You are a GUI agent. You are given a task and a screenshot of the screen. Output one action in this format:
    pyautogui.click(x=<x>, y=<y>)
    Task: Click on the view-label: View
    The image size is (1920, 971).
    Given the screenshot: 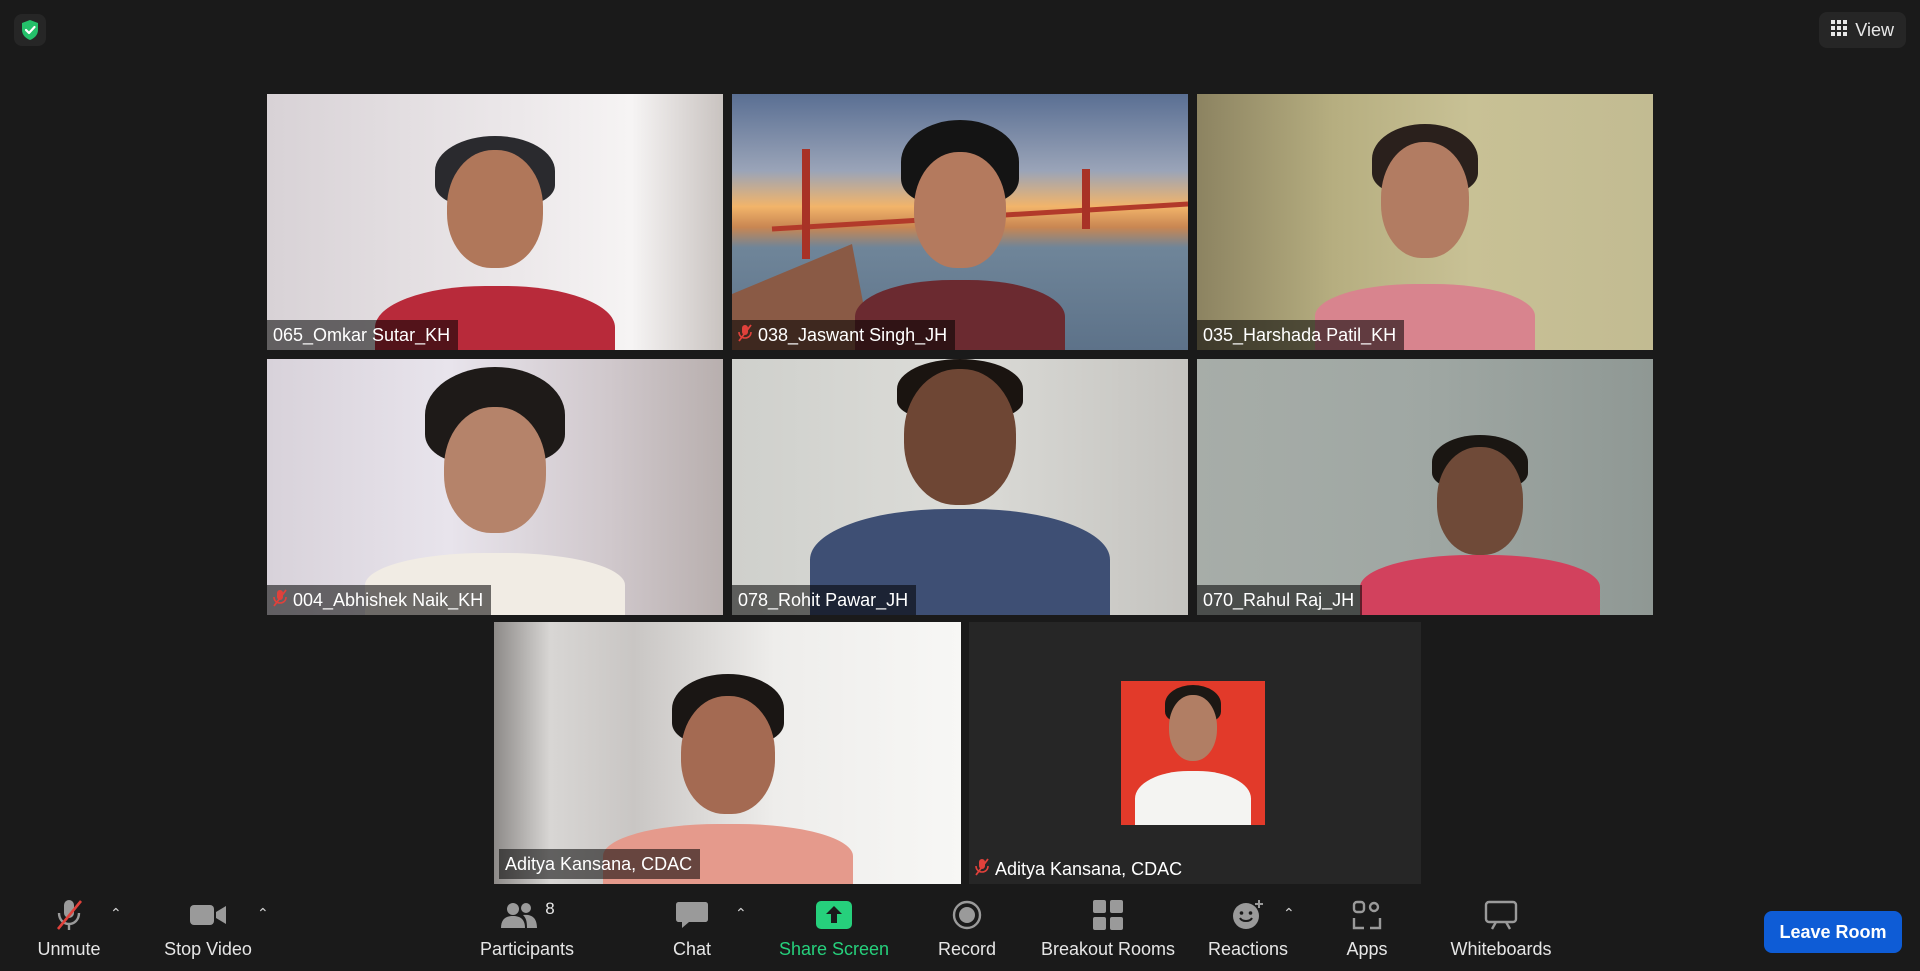 What is the action you would take?
    pyautogui.click(x=1874, y=29)
    